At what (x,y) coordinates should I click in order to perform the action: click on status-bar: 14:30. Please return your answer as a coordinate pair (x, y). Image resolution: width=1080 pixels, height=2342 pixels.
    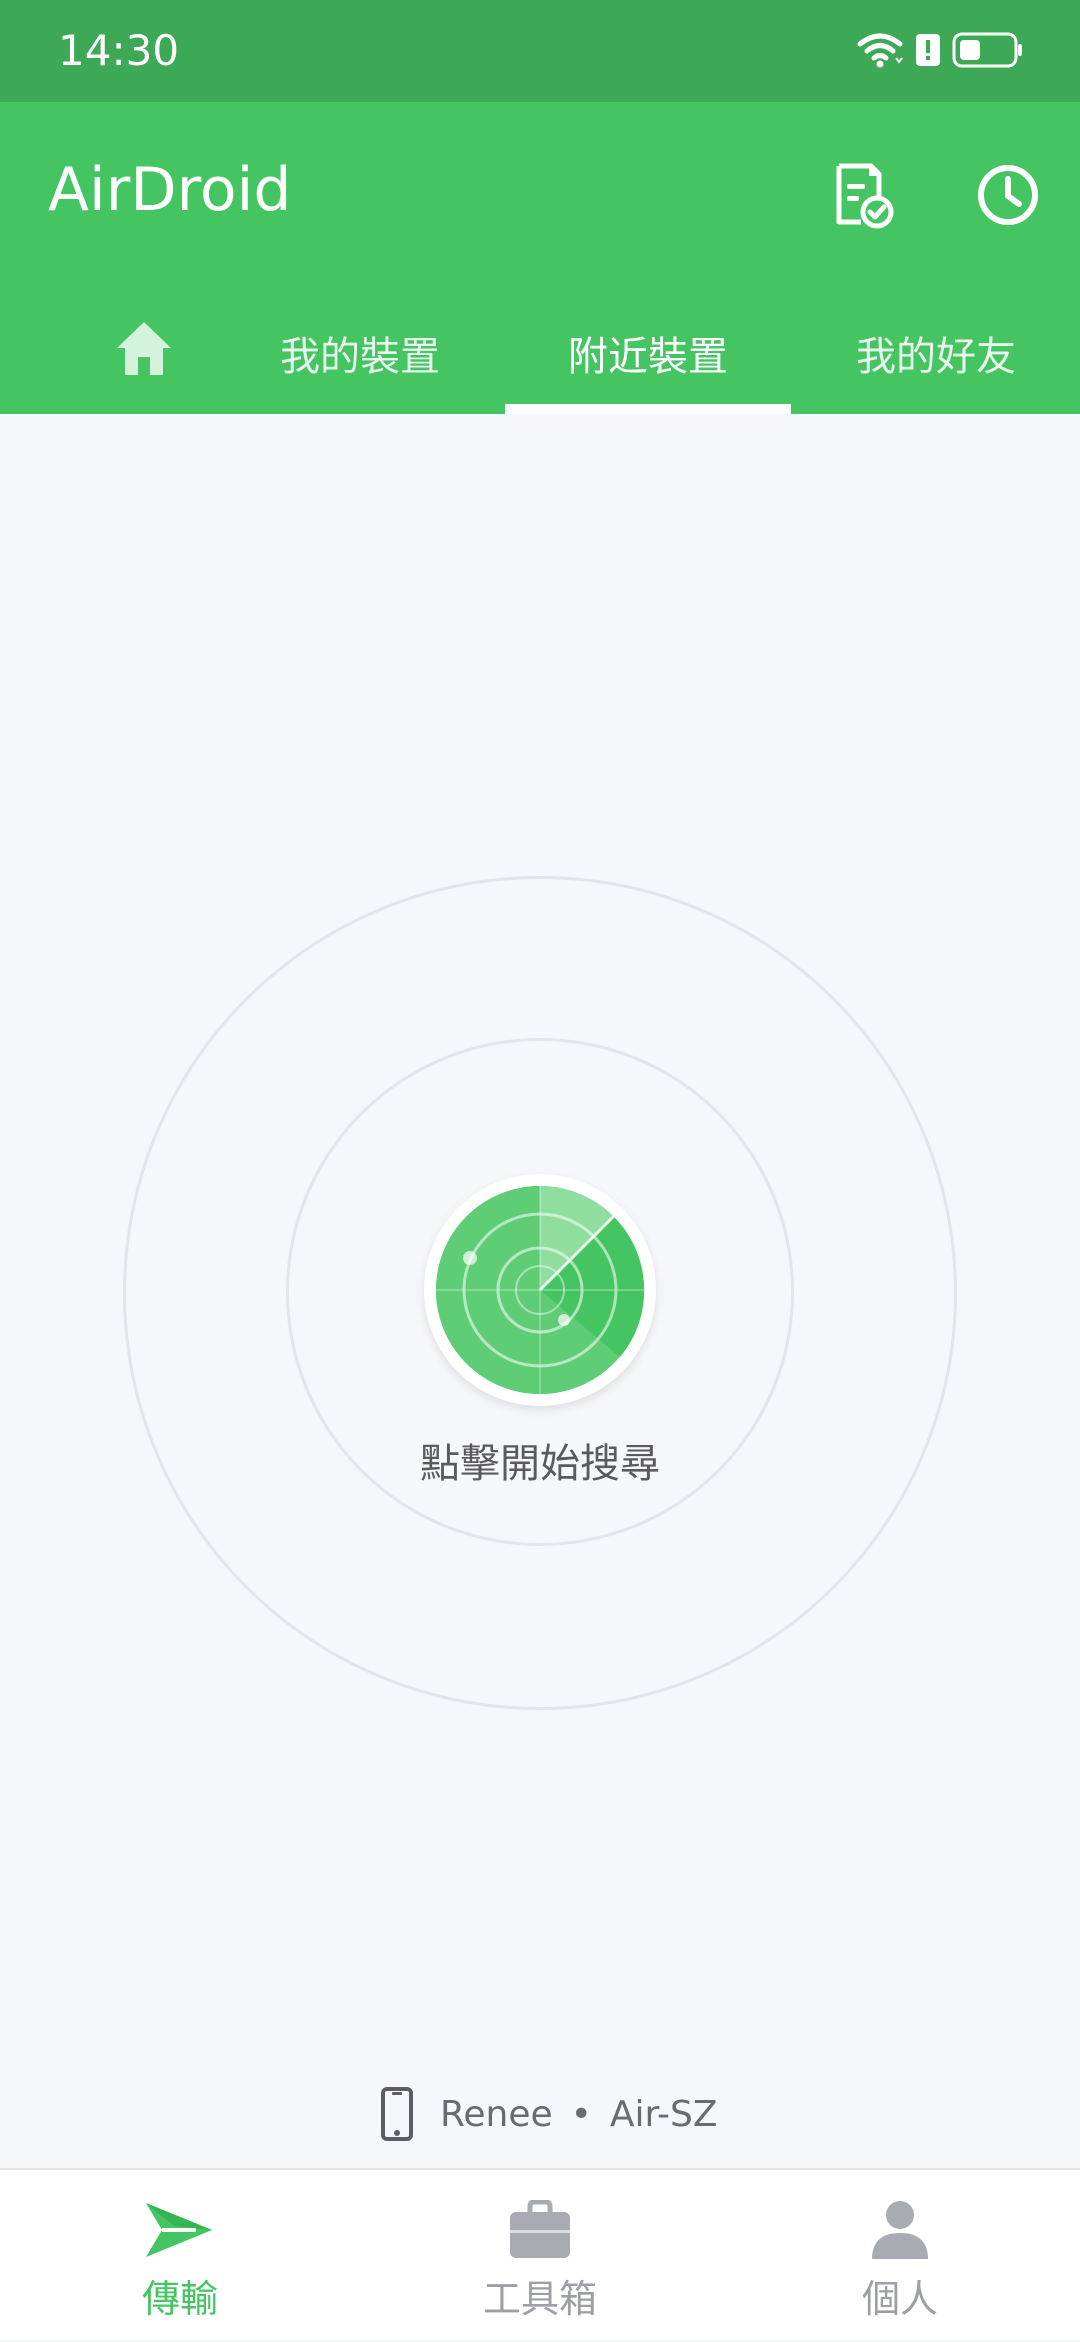
    Looking at the image, I should click on (540, 51).